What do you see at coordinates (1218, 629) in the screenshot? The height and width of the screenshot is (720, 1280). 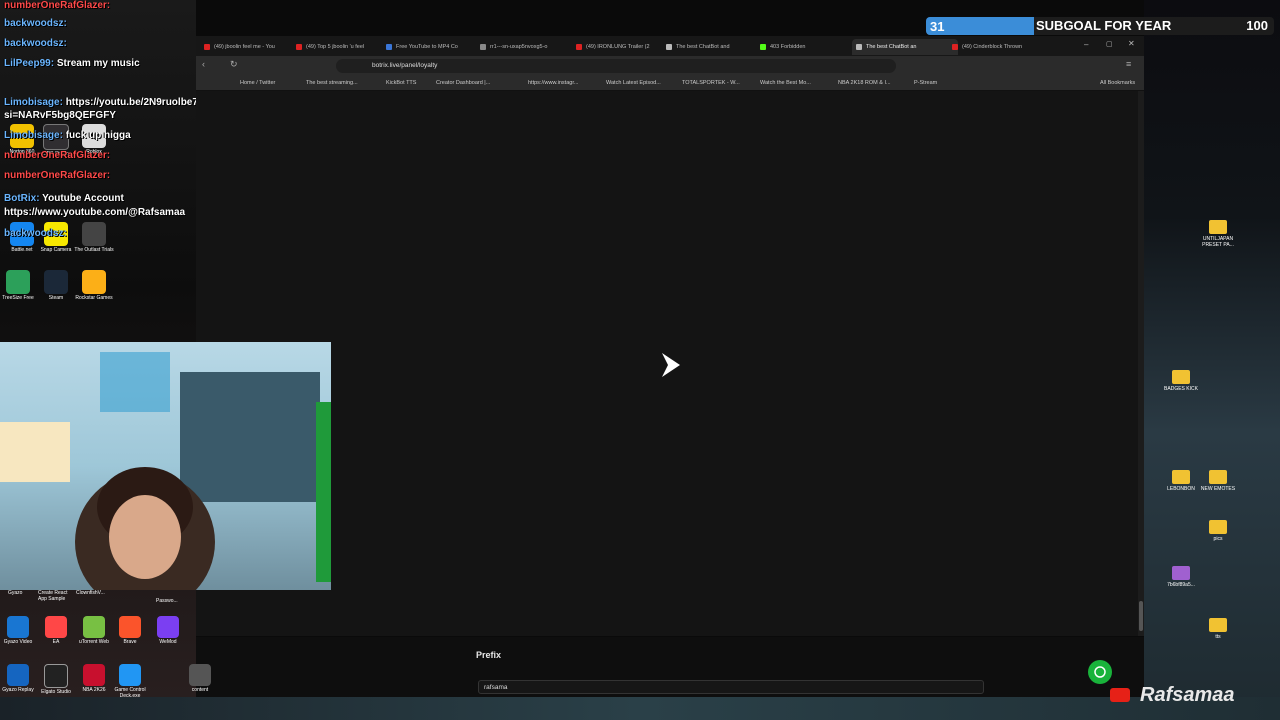 I see `desktop-folder: tts` at bounding box center [1218, 629].